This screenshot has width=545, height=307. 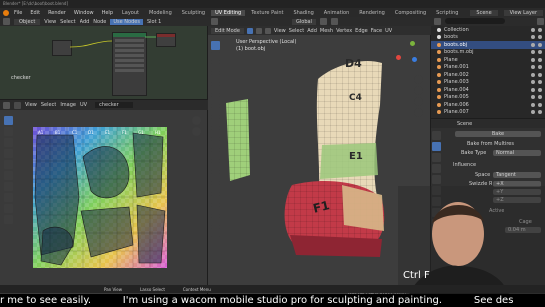 I want to click on filter-icon, so click(x=540, y=21).